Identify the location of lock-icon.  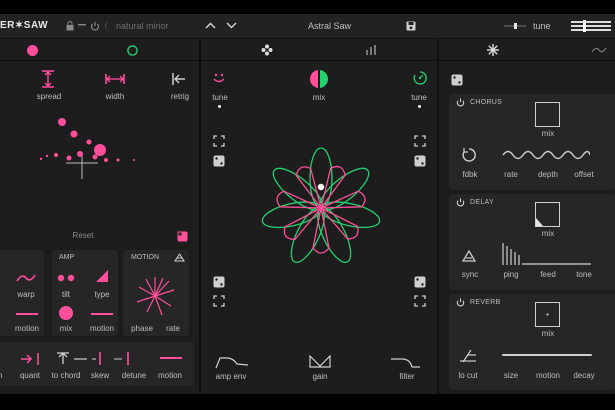
(70, 26).